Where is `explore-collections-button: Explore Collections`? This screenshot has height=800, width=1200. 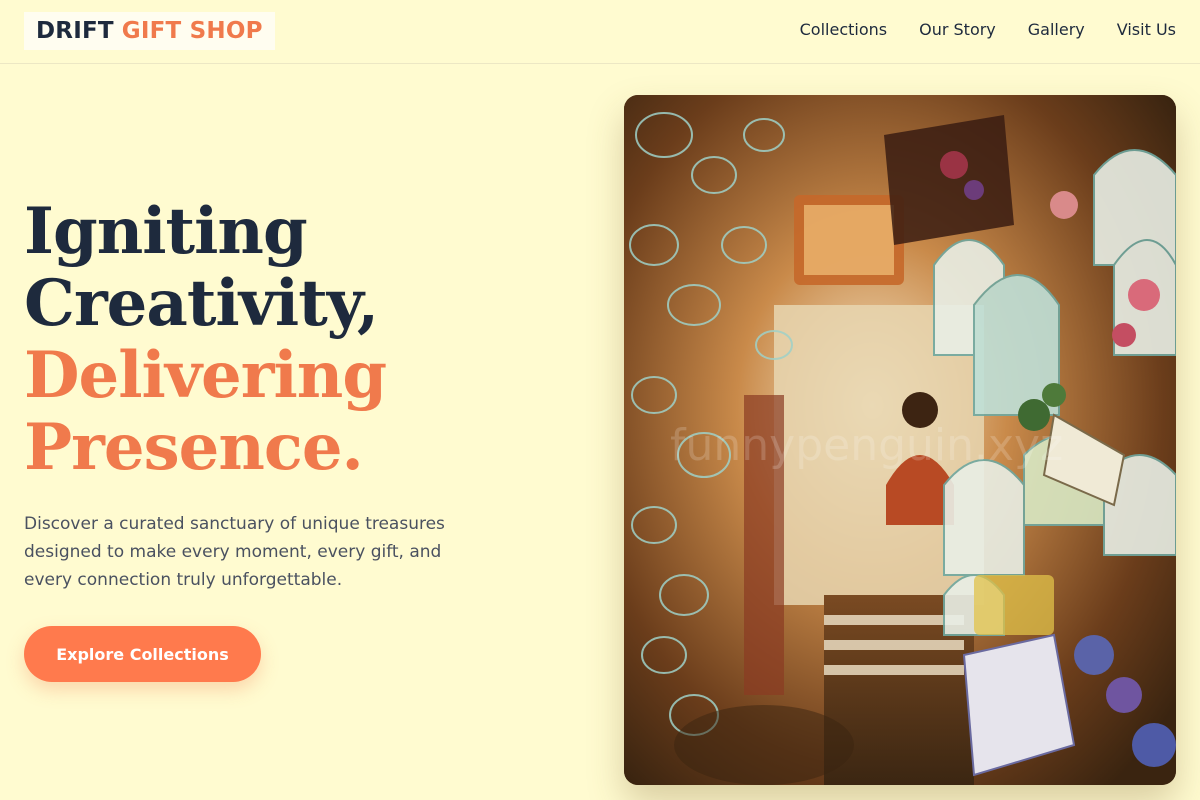
explore-collections-button: Explore Collections is located at coordinates (142, 654).